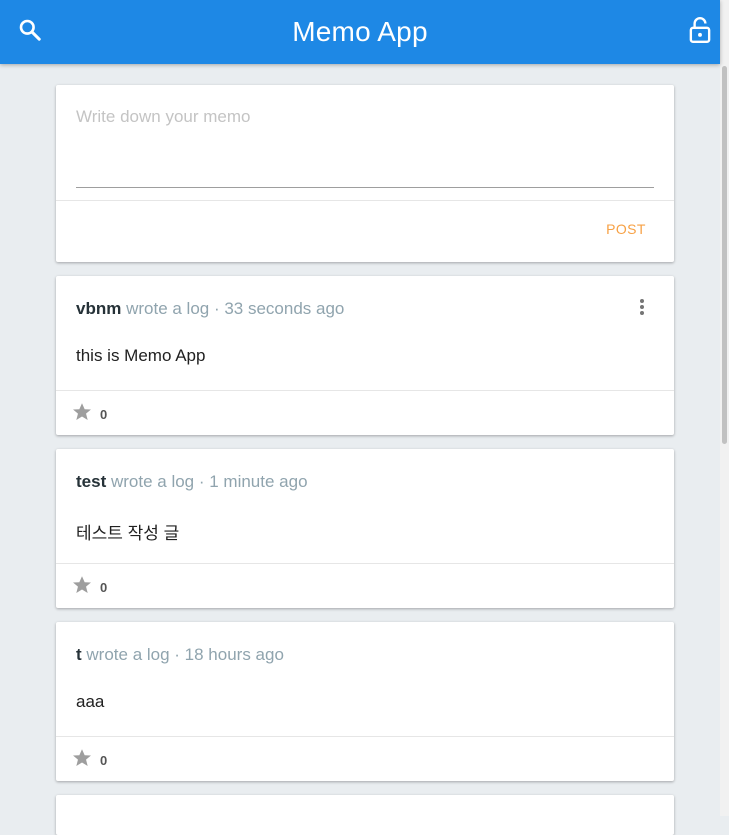  Describe the element at coordinates (365, 200) in the screenshot. I see `writer-divider` at that location.